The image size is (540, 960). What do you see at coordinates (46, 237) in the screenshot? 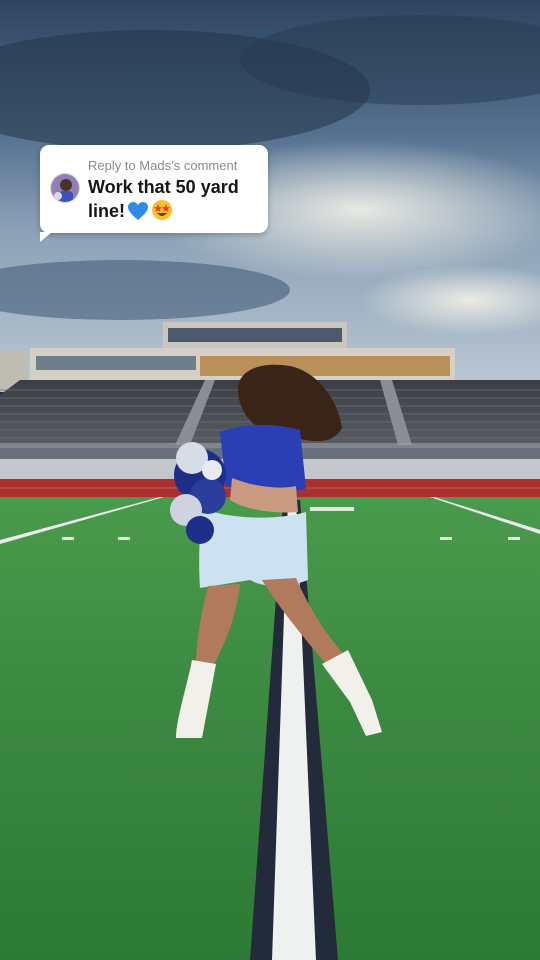
I see `sticker-tail` at bounding box center [46, 237].